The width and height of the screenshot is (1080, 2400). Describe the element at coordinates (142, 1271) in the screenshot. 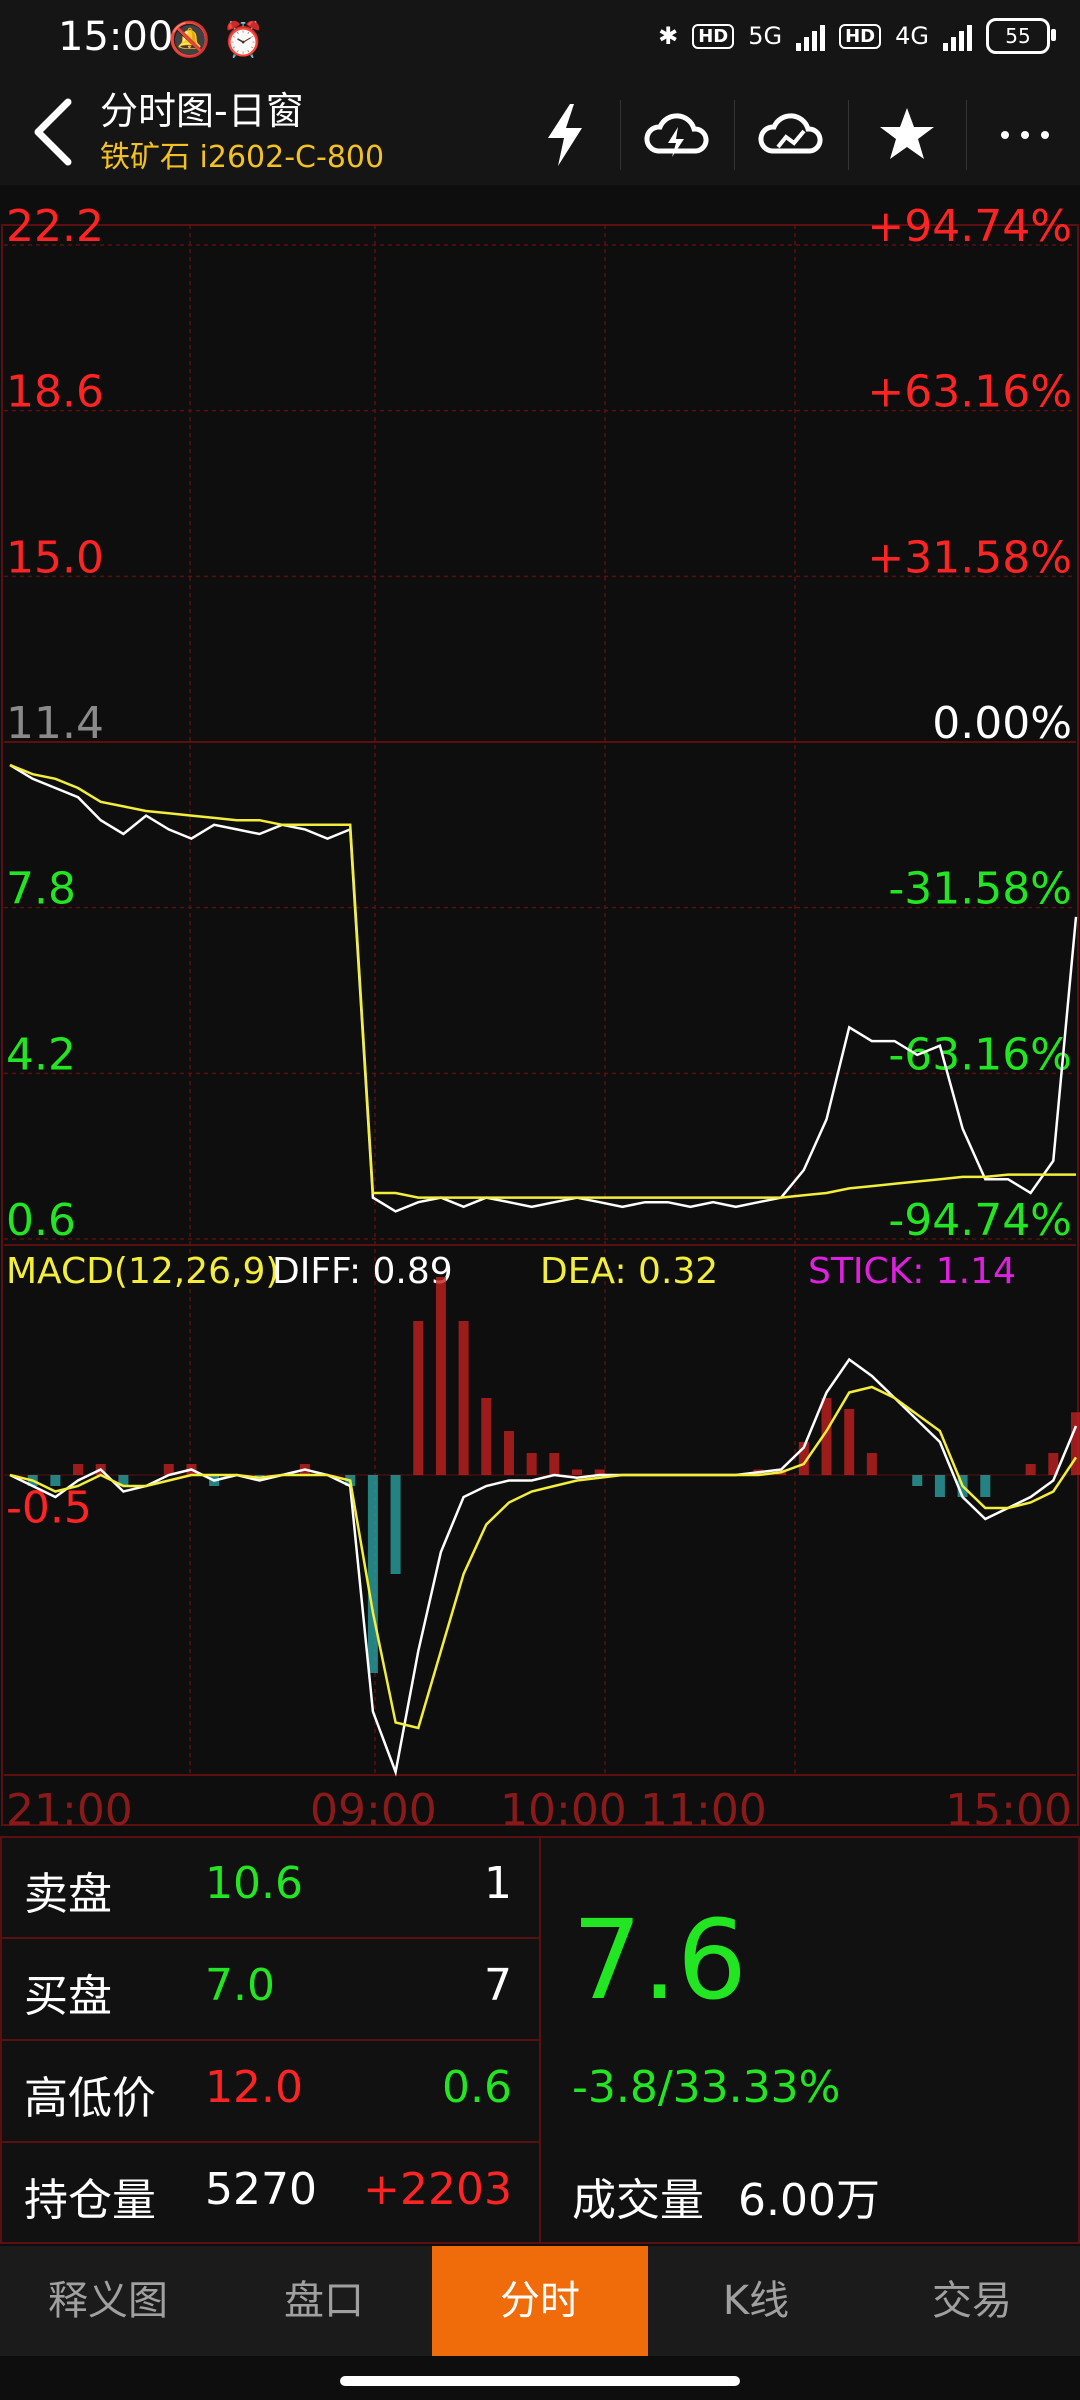

I see `macd-label: MACD(12,26,9)` at that location.